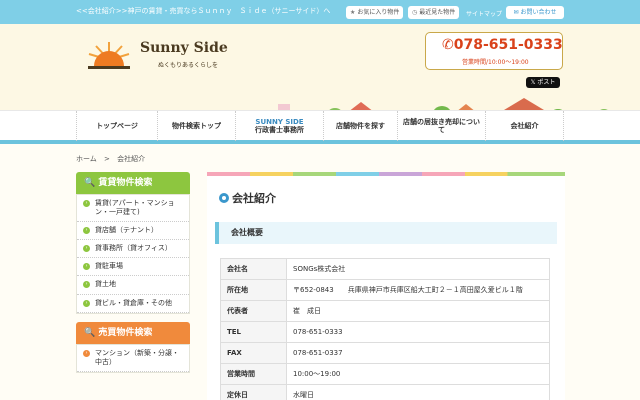 This screenshot has width=640, height=400. I want to click on sidebar-item-rent-parking: › 貸駐車場, so click(133, 267).